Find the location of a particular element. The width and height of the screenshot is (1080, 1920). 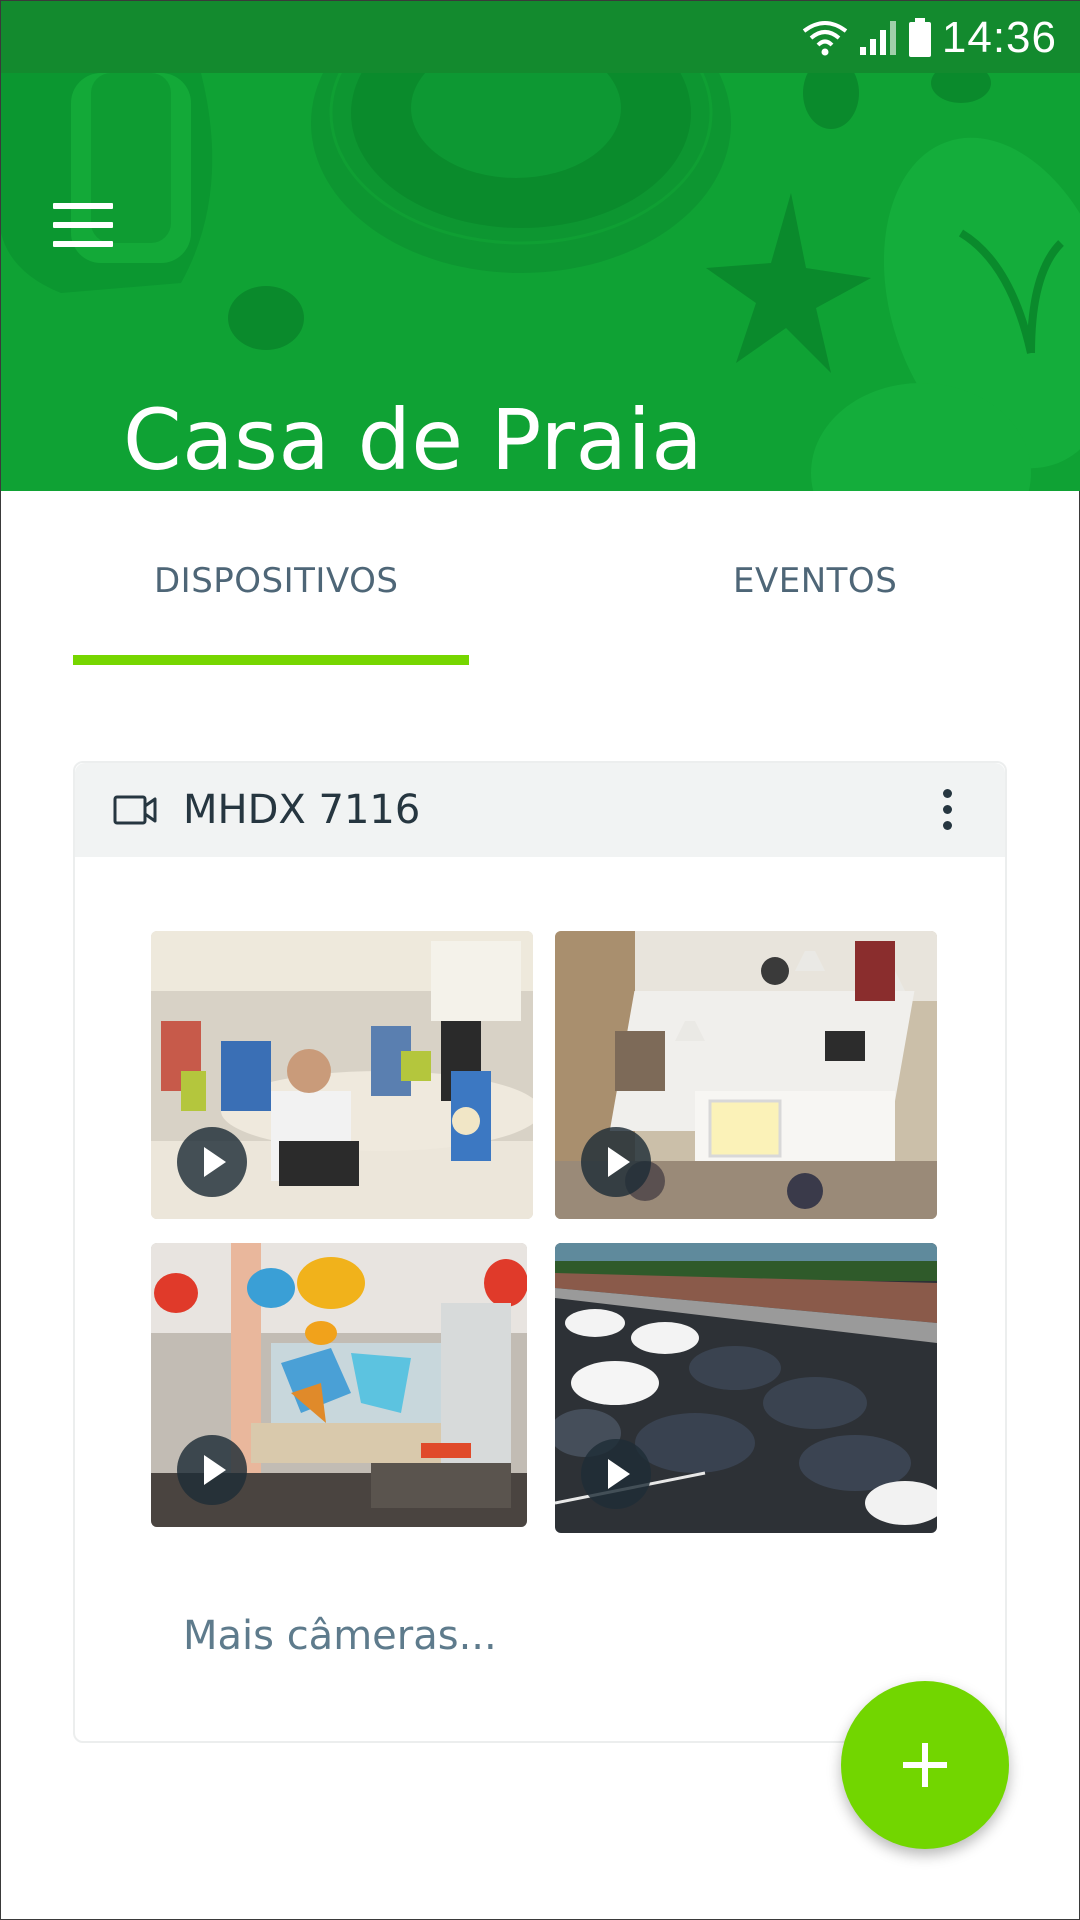

wifi-icon is located at coordinates (825, 38).